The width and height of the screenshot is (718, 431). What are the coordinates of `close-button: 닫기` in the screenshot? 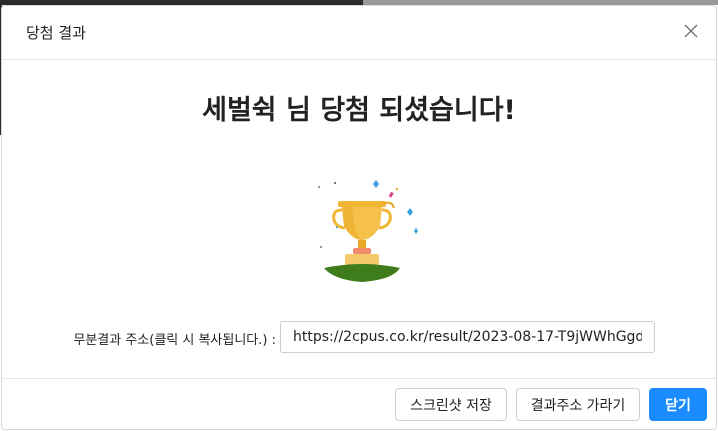 It's located at (678, 404).